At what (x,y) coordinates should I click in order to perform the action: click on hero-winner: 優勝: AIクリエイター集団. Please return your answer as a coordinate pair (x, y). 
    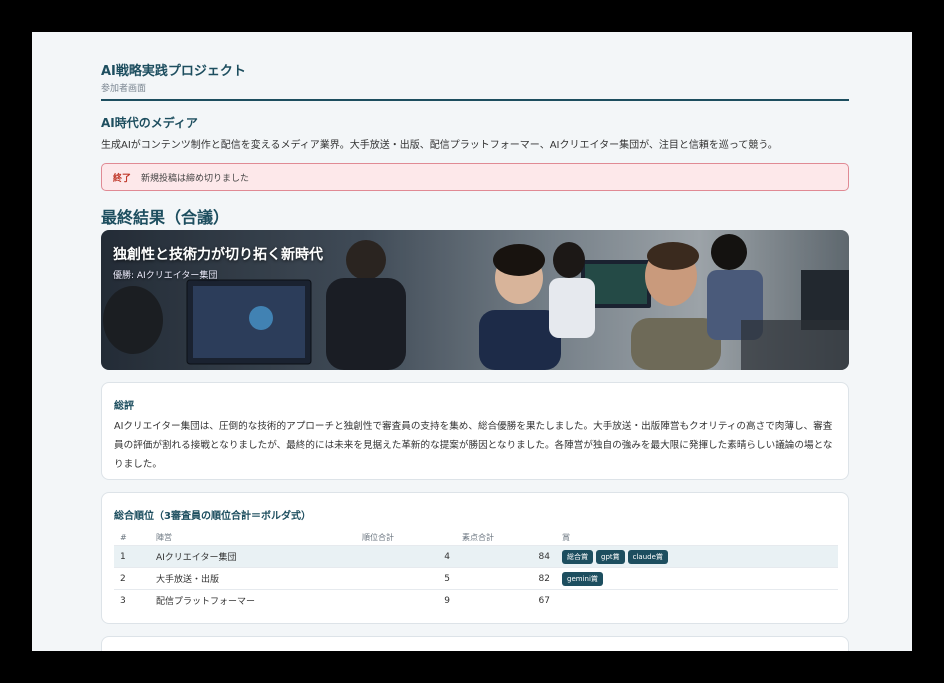
    Looking at the image, I should click on (165, 276).